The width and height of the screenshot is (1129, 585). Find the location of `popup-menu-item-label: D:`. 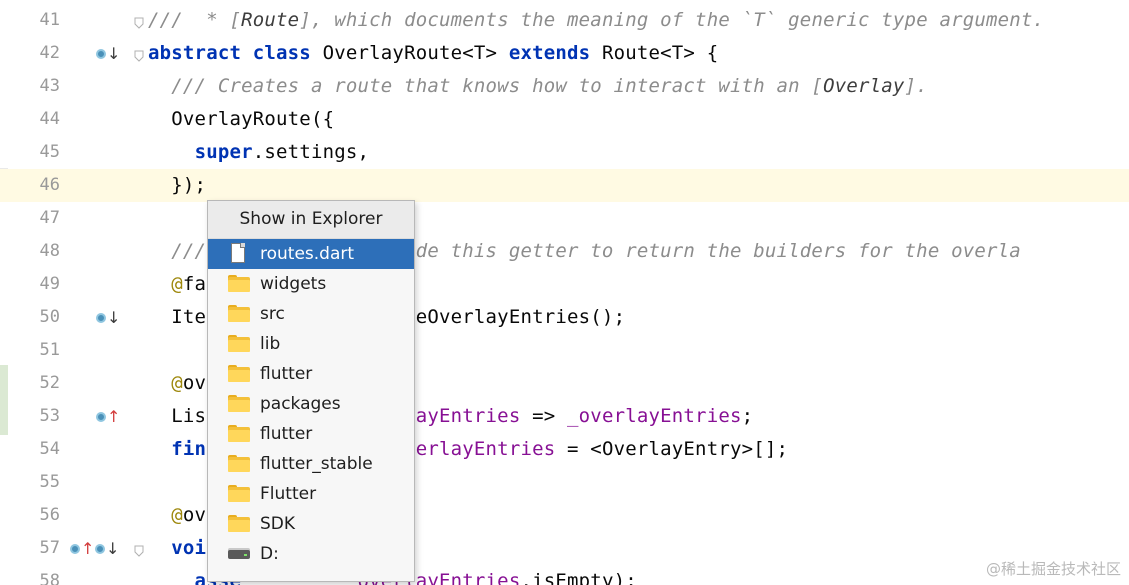

popup-menu-item-label: D: is located at coordinates (269, 554).